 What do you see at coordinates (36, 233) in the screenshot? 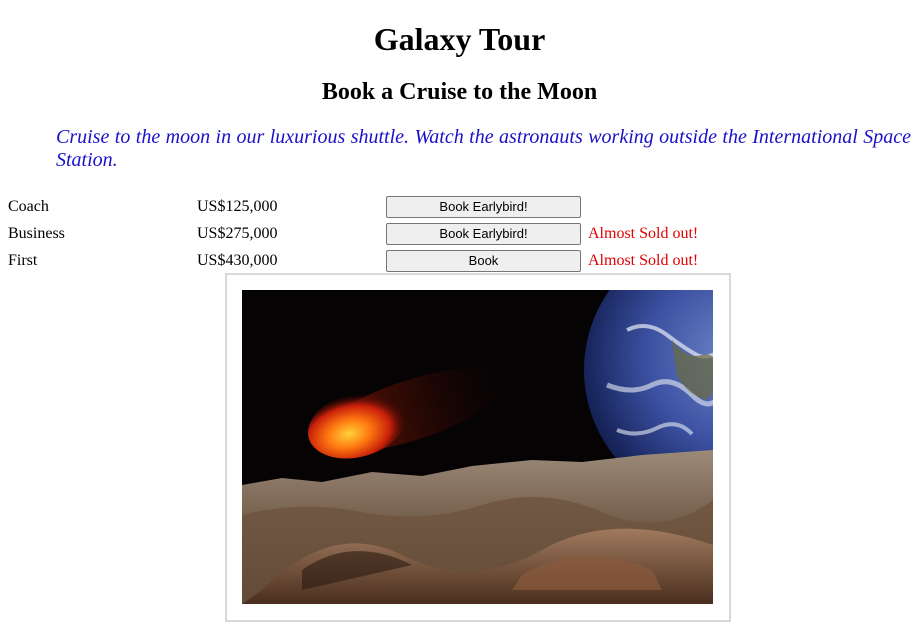
I see `fare-class: Business` at bounding box center [36, 233].